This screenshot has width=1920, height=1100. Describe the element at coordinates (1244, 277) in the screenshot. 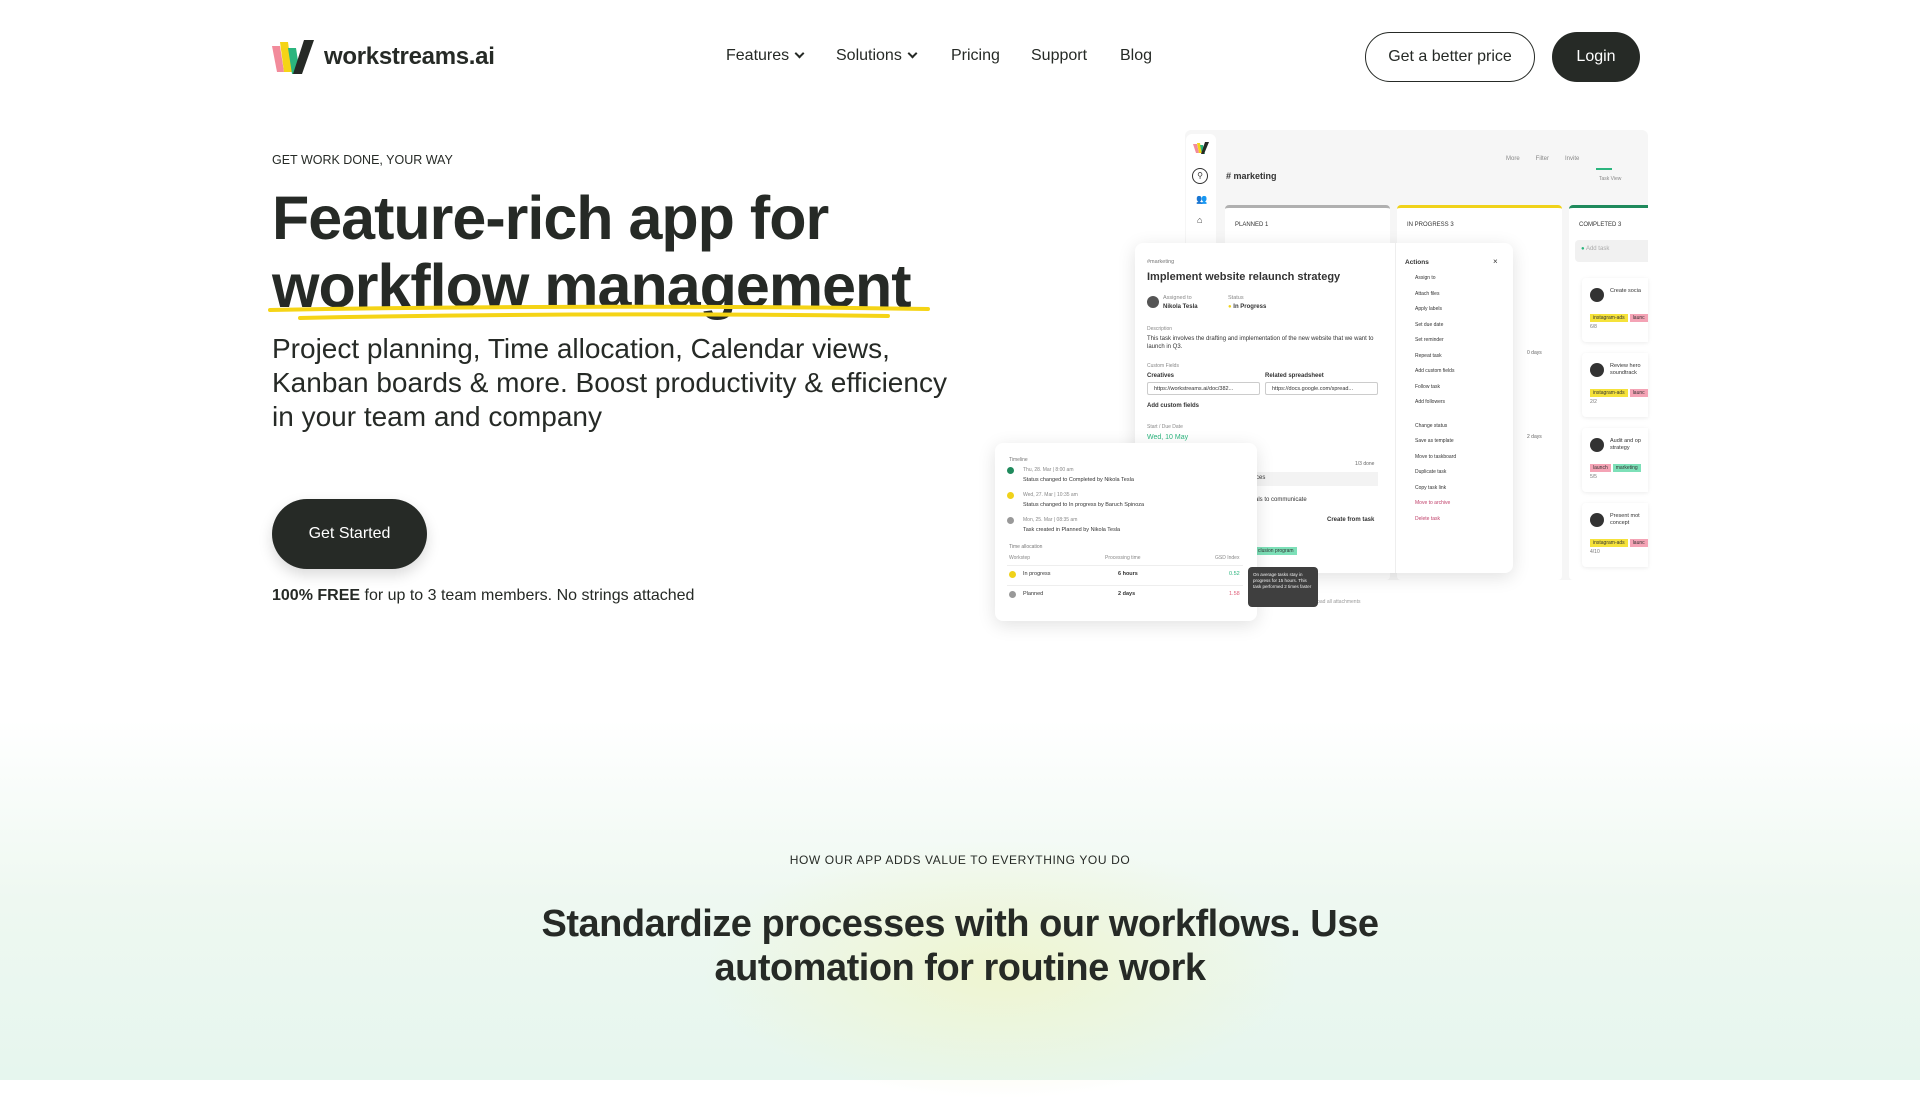

I see `task-title: Implement website relaunch strategy` at that location.